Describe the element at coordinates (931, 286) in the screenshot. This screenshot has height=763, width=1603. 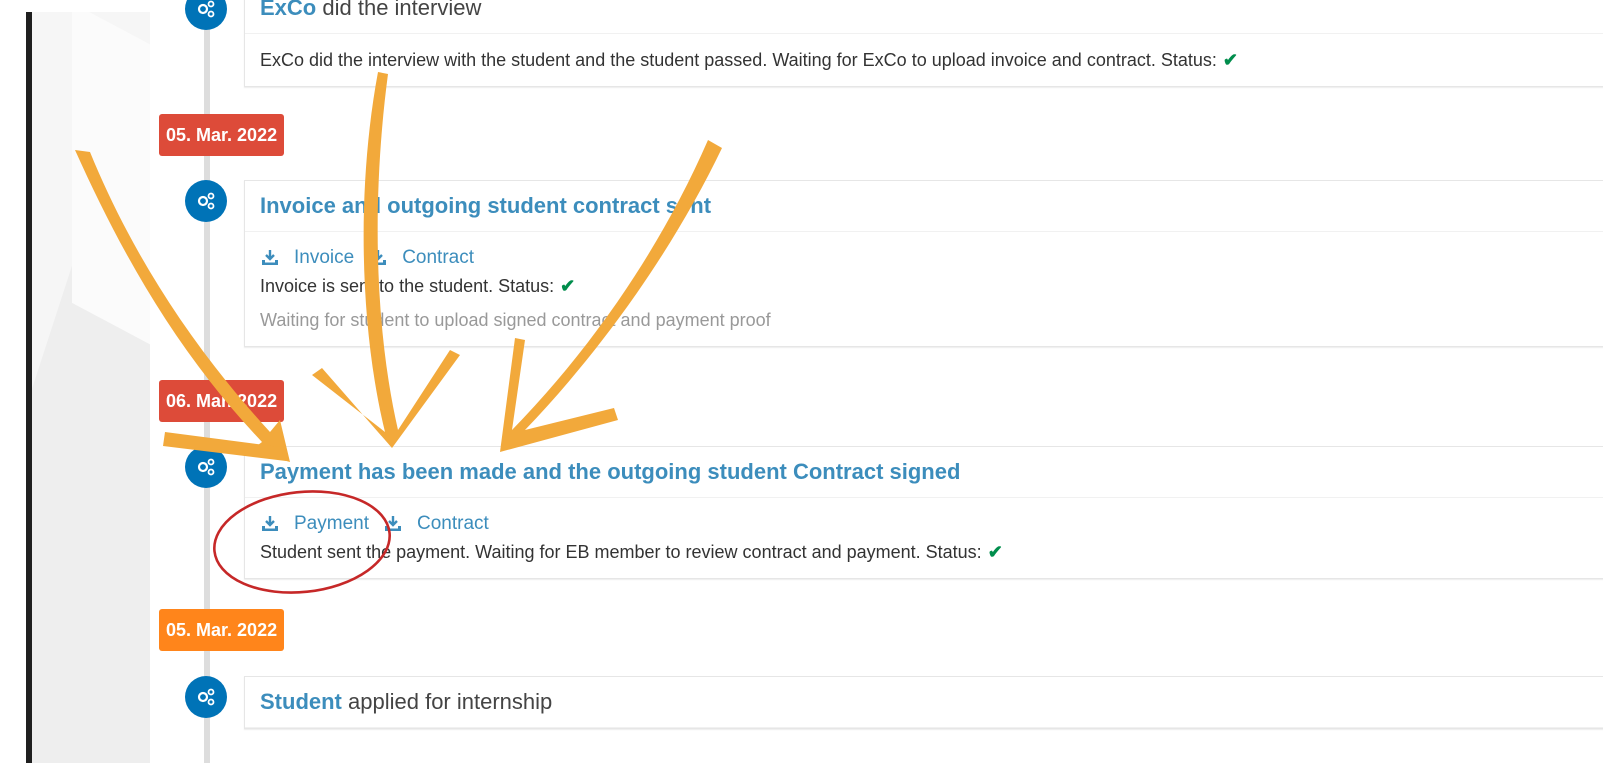
I see `item-status-line: Invoice is sent to the student. Status: ✔` at that location.